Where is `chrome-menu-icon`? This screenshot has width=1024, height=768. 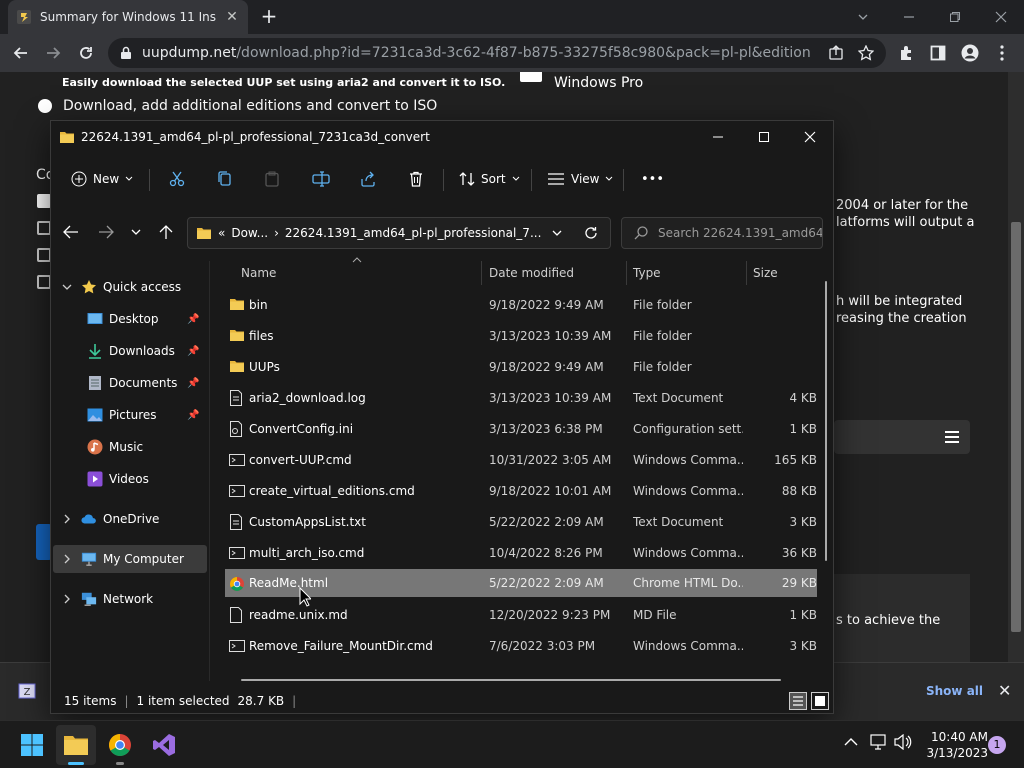
chrome-menu-icon is located at coordinates (1002, 53).